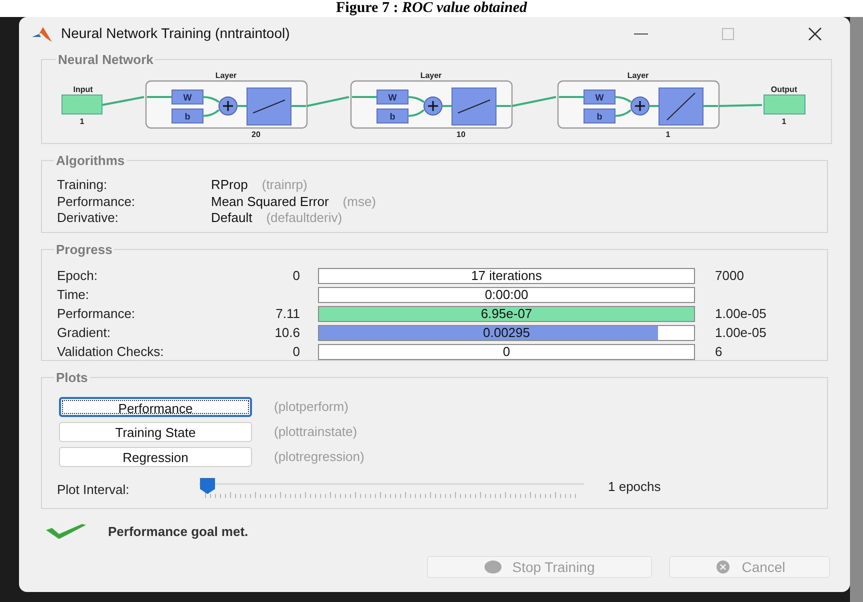 The width and height of the screenshot is (863, 602). Describe the element at coordinates (359, 201) in the screenshot. I see `function-name: (mse)` at that location.